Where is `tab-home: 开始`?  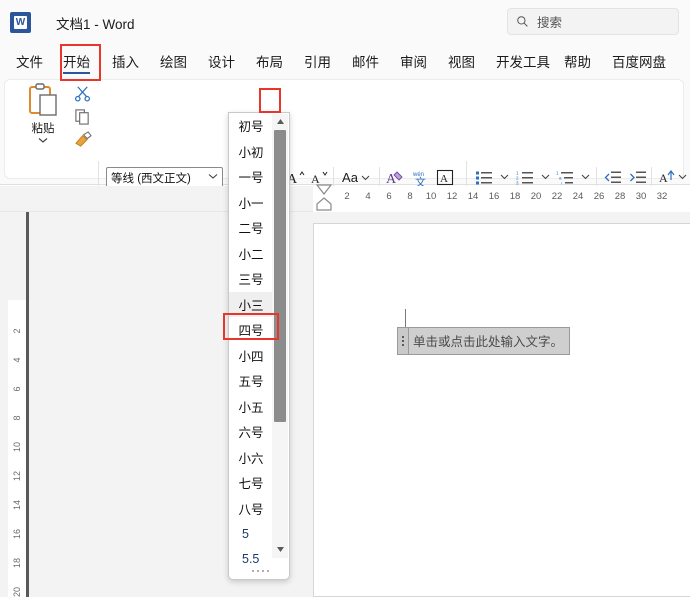
tab-home: 开始 is located at coordinates (76, 60).